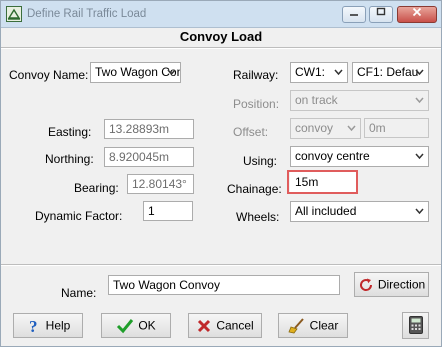 The height and width of the screenshot is (347, 442). What do you see at coordinates (49, 75) in the screenshot?
I see `convoy-name-label: Convoy Name:` at bounding box center [49, 75].